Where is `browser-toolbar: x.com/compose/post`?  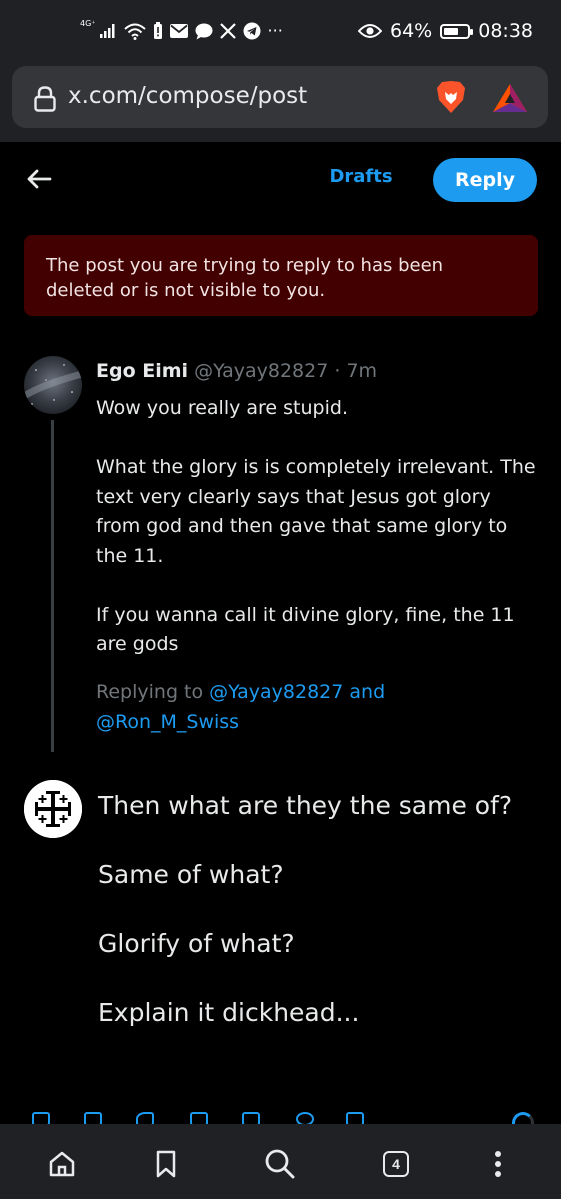 browser-toolbar: x.com/compose/post is located at coordinates (280, 102).